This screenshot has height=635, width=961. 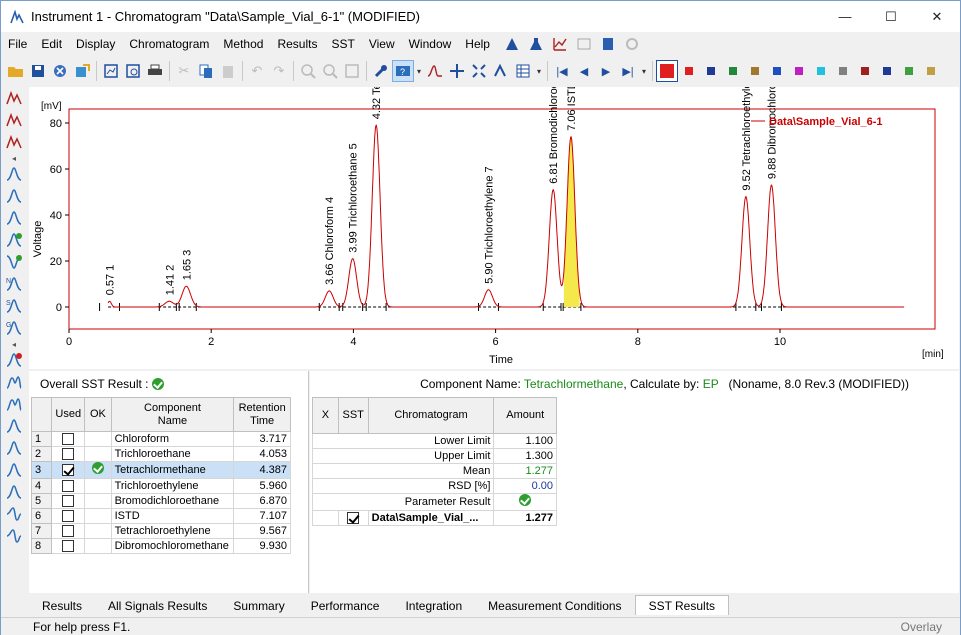 What do you see at coordinates (628, 71) in the screenshot?
I see `last-icon: ▶|` at bounding box center [628, 71].